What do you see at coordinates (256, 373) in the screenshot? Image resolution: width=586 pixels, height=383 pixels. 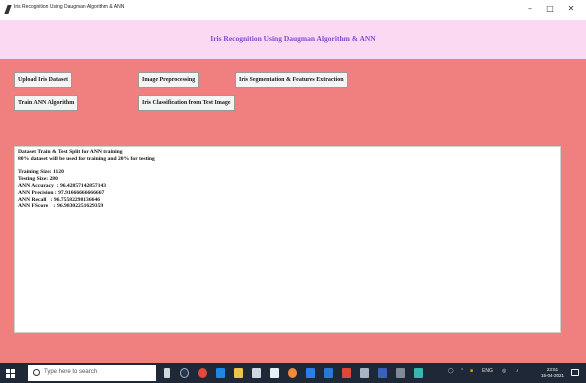 I see `mail-icon` at bounding box center [256, 373].